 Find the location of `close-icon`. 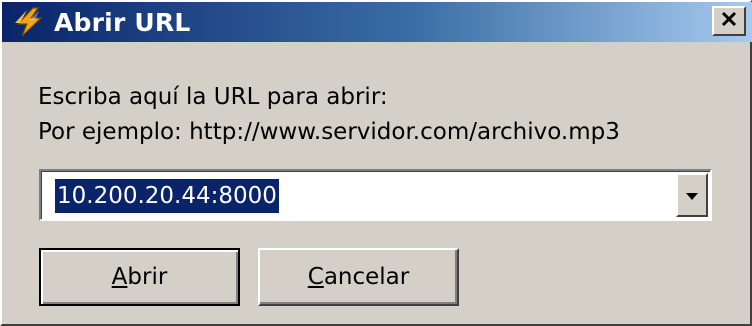

close-icon is located at coordinates (729, 21).